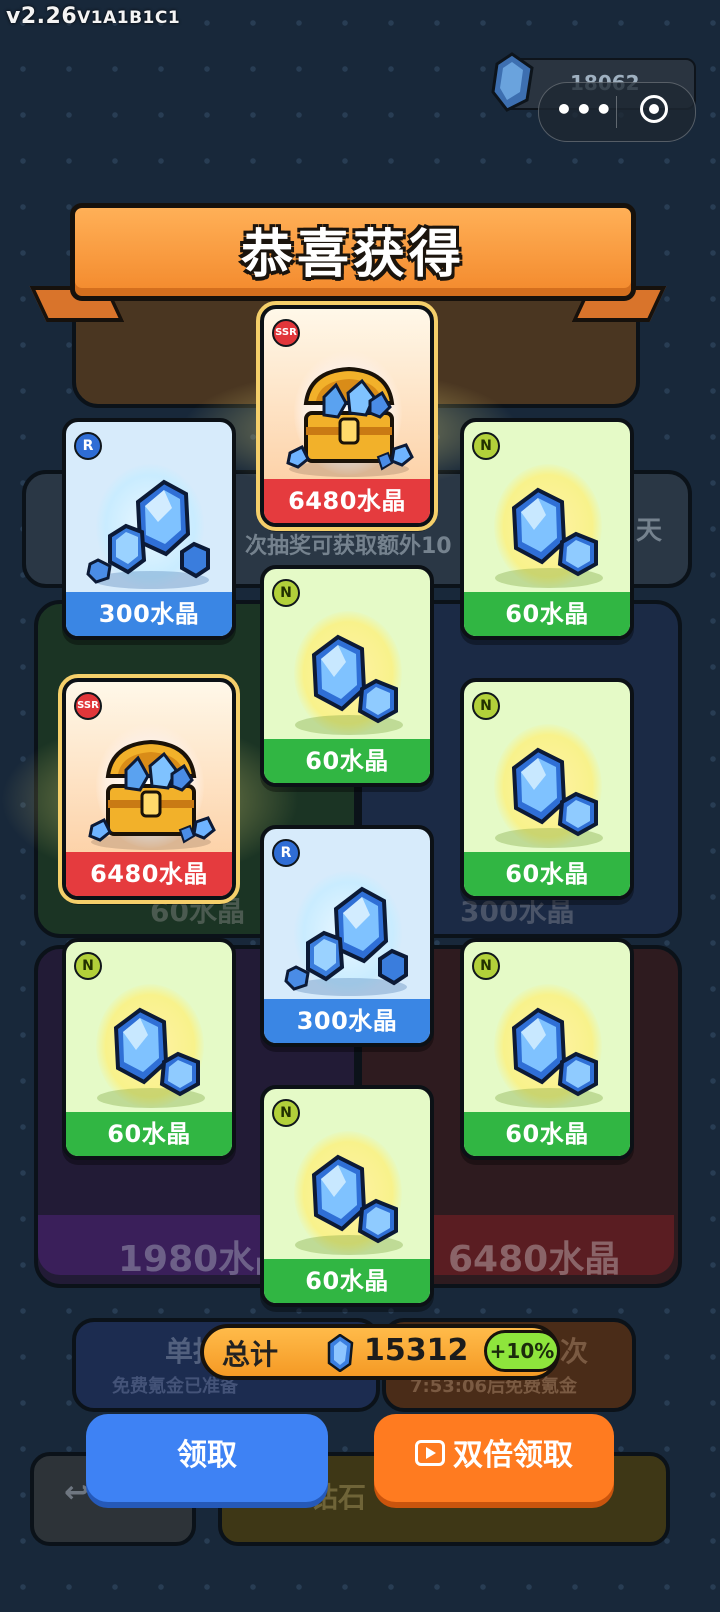 Image resolution: width=720 pixels, height=1612 pixels. I want to click on version-build: V1A1B1C1, so click(129, 18).